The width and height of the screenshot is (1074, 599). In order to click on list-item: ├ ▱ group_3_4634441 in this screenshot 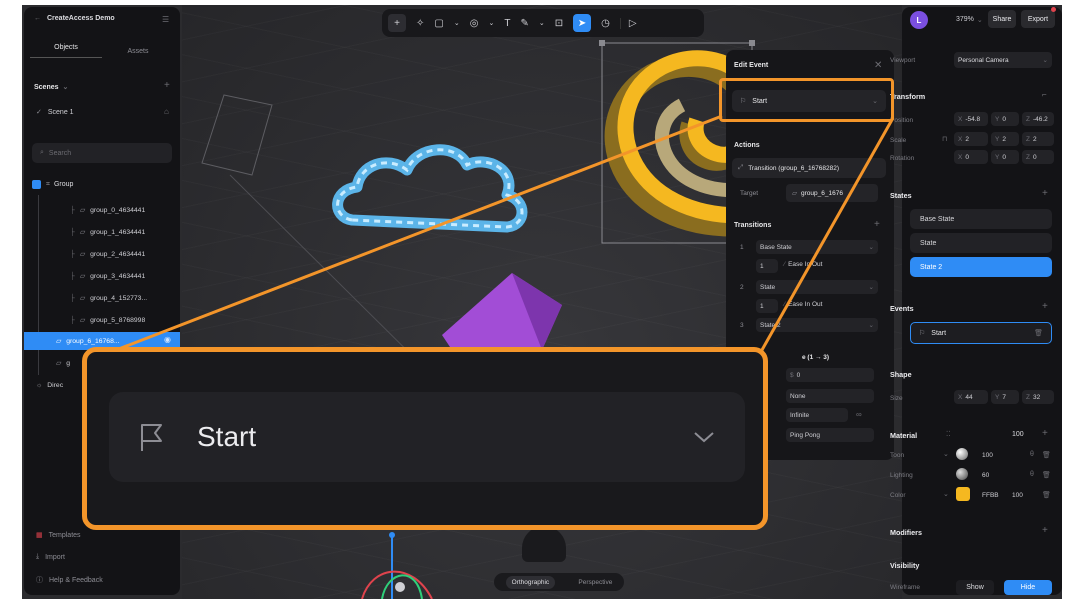, I will do `click(107, 276)`.